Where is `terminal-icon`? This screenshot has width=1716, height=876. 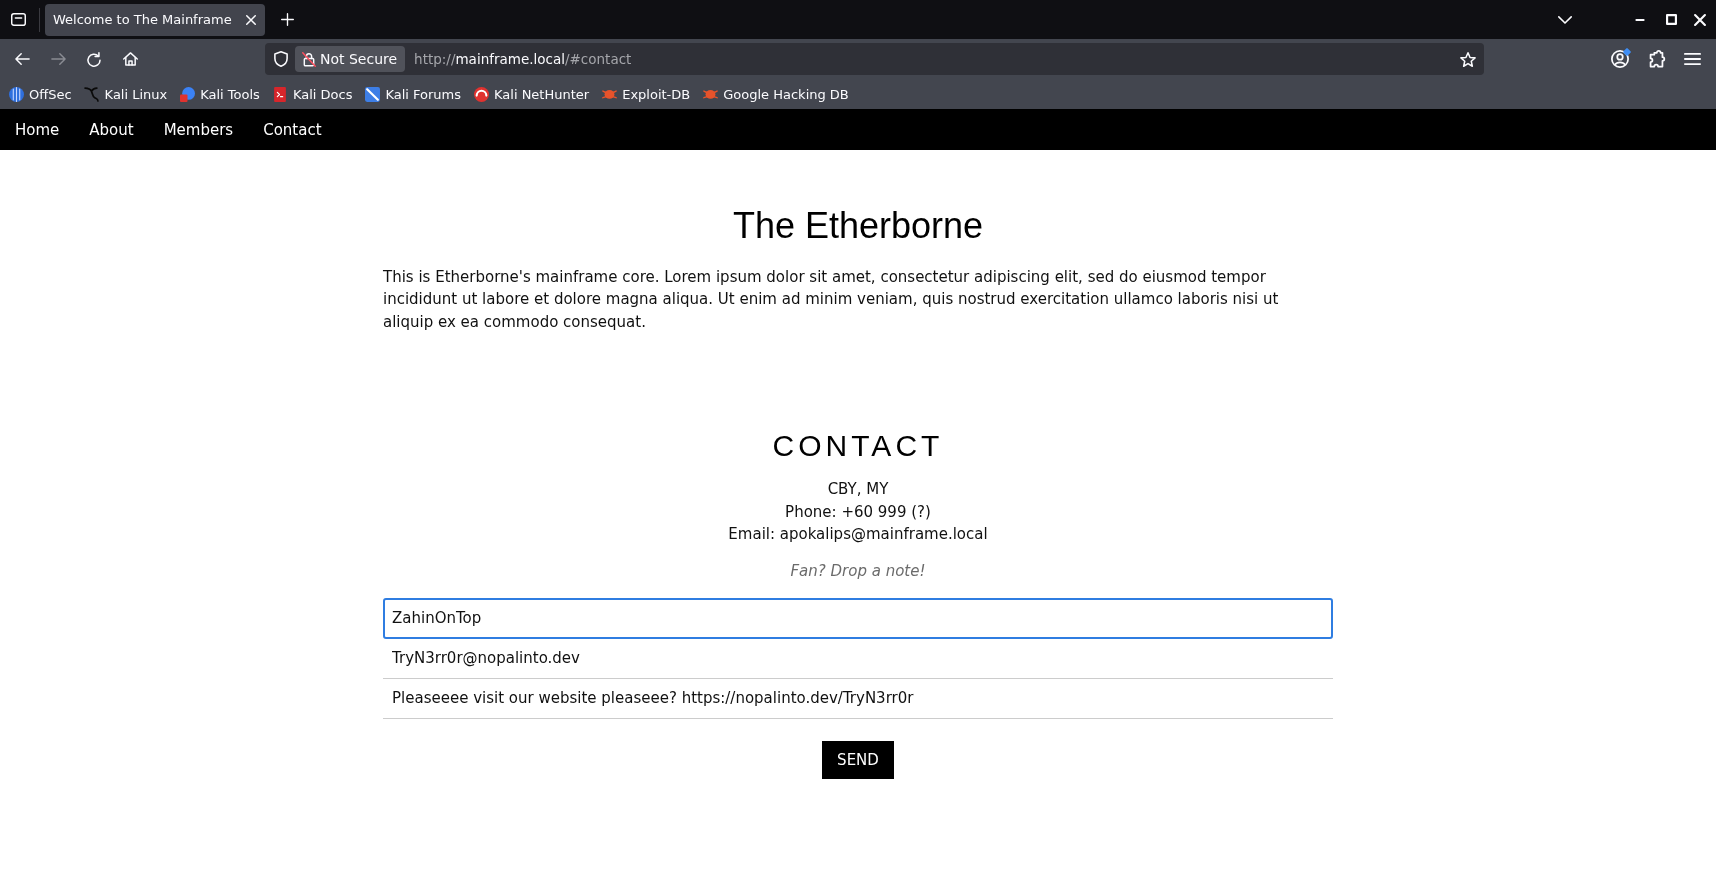
terminal-icon is located at coordinates (279, 94).